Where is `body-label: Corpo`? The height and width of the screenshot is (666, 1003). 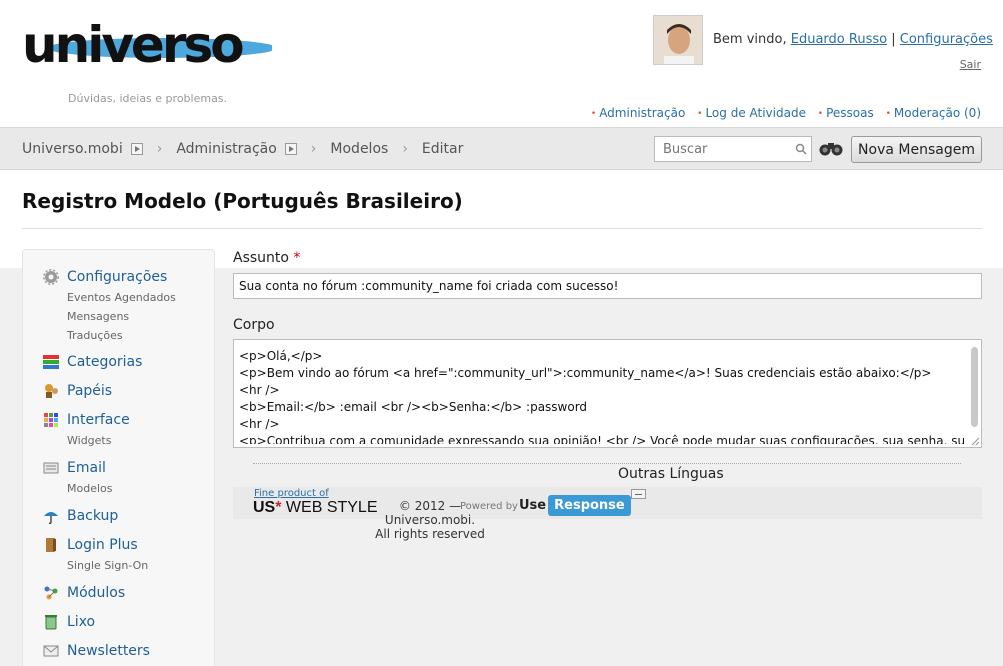 body-label: Corpo is located at coordinates (254, 325).